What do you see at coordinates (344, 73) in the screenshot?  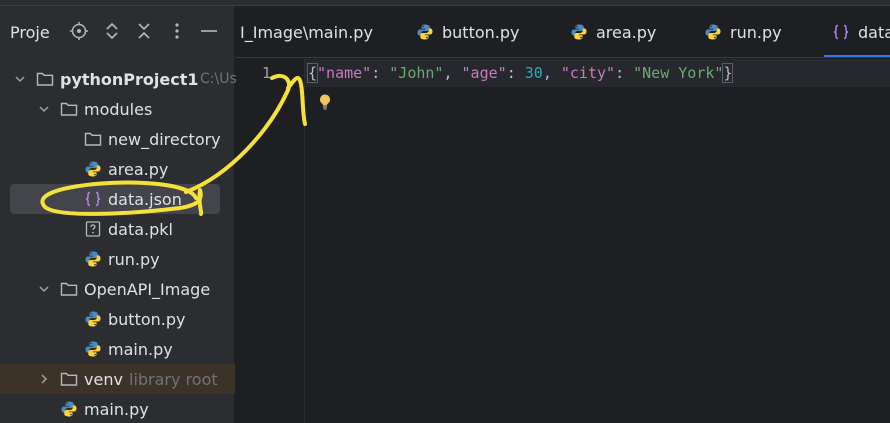 I see `code-key-name: "name"` at bounding box center [344, 73].